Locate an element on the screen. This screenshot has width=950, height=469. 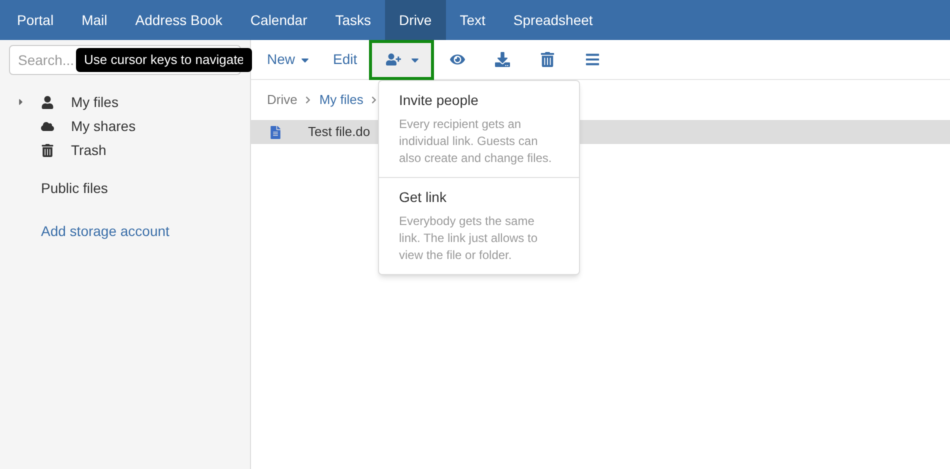
toolbar-button: New is located at coordinates (289, 60).